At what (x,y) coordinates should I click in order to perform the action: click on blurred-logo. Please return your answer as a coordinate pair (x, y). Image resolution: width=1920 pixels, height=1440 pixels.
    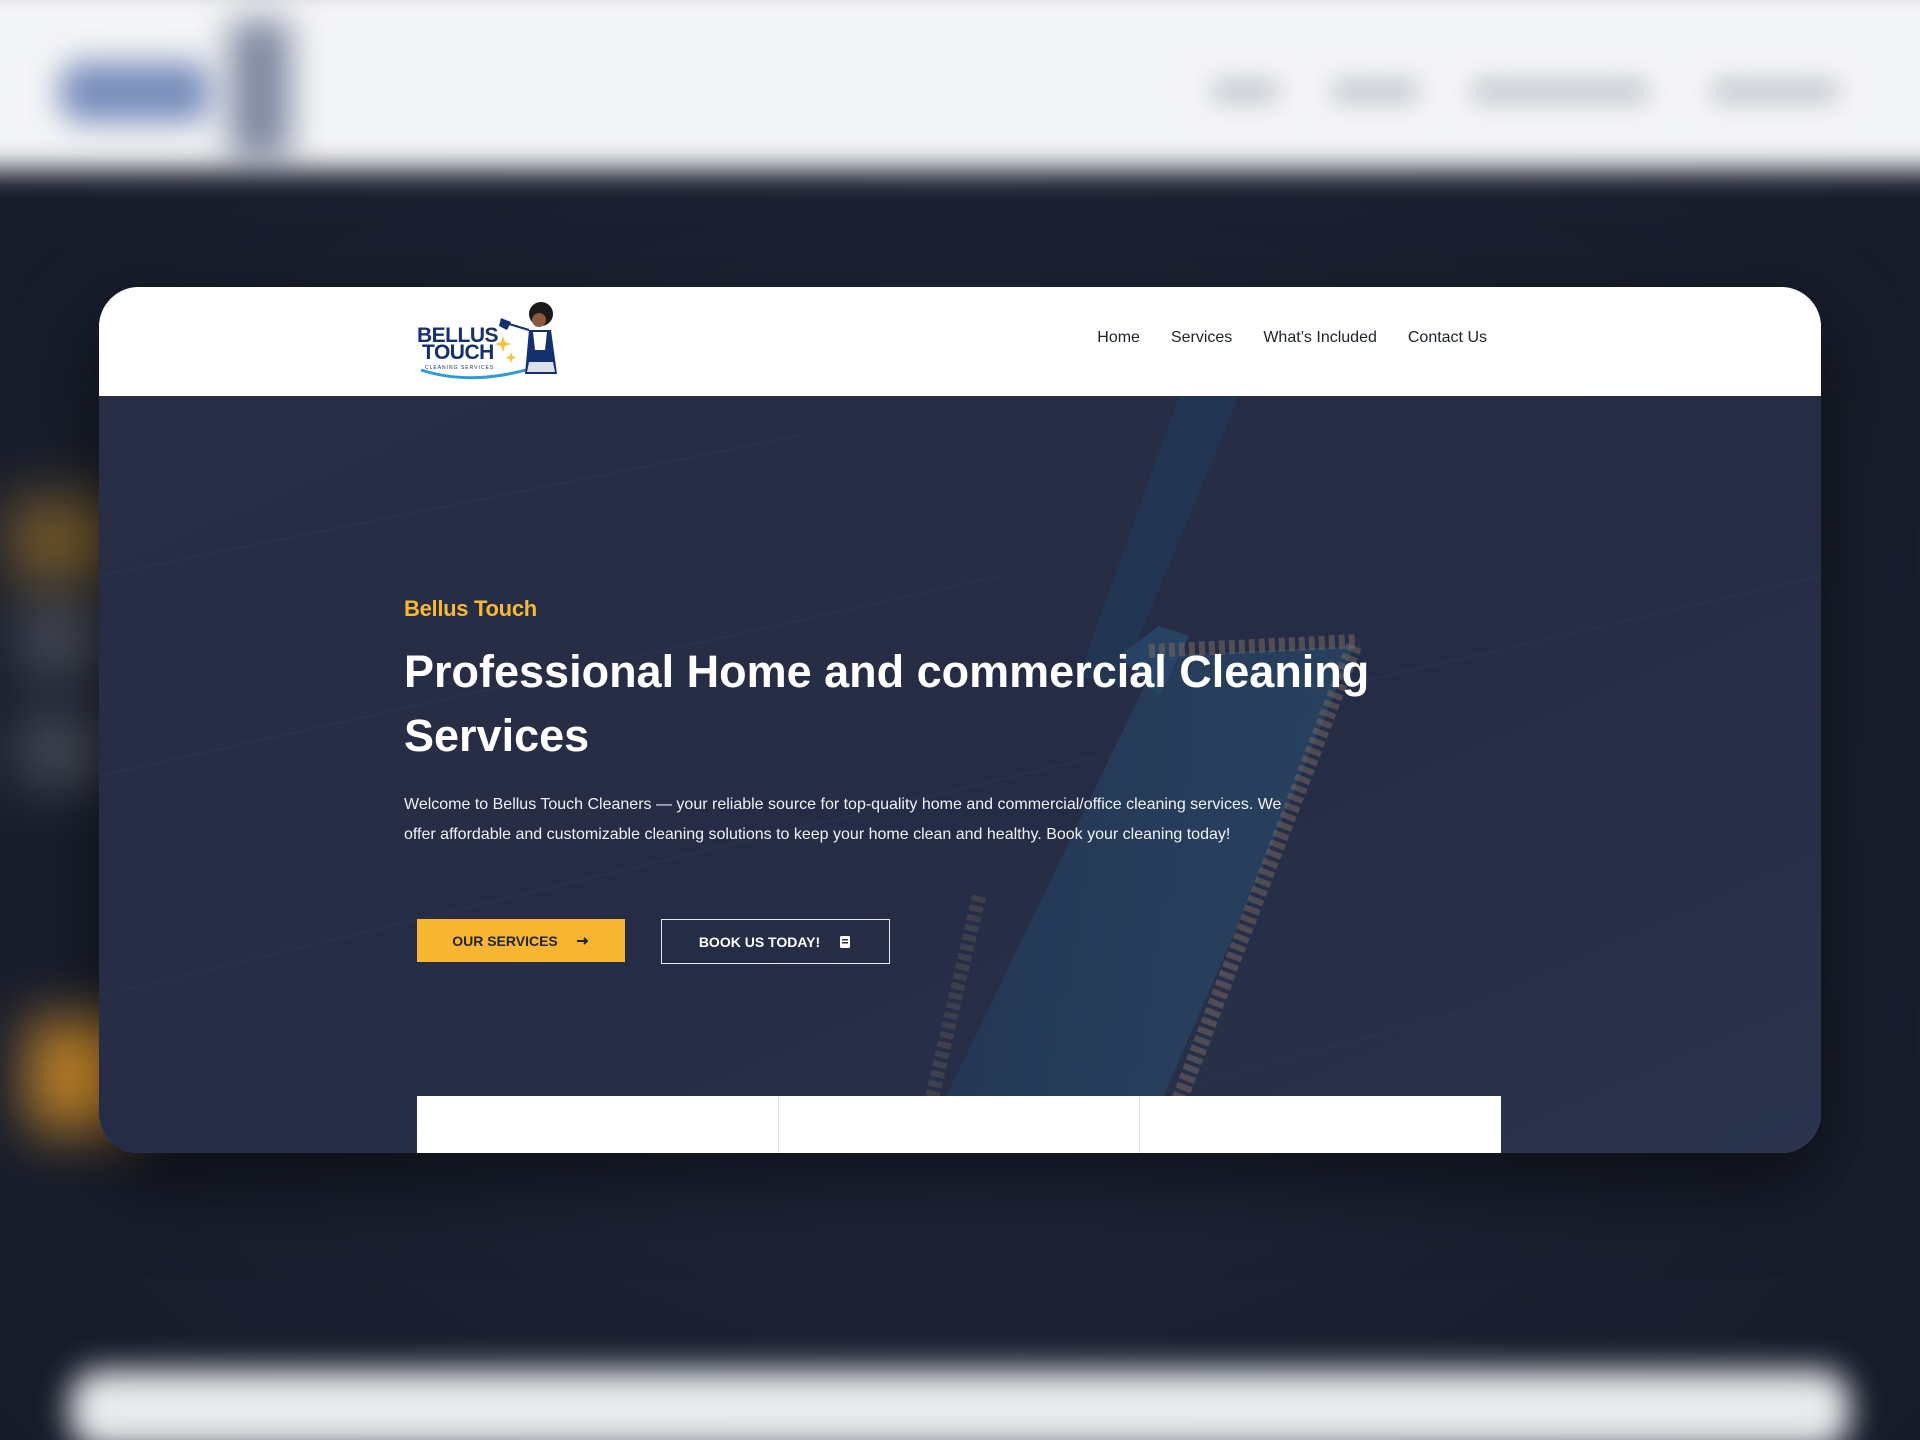
    Looking at the image, I should click on (135, 92).